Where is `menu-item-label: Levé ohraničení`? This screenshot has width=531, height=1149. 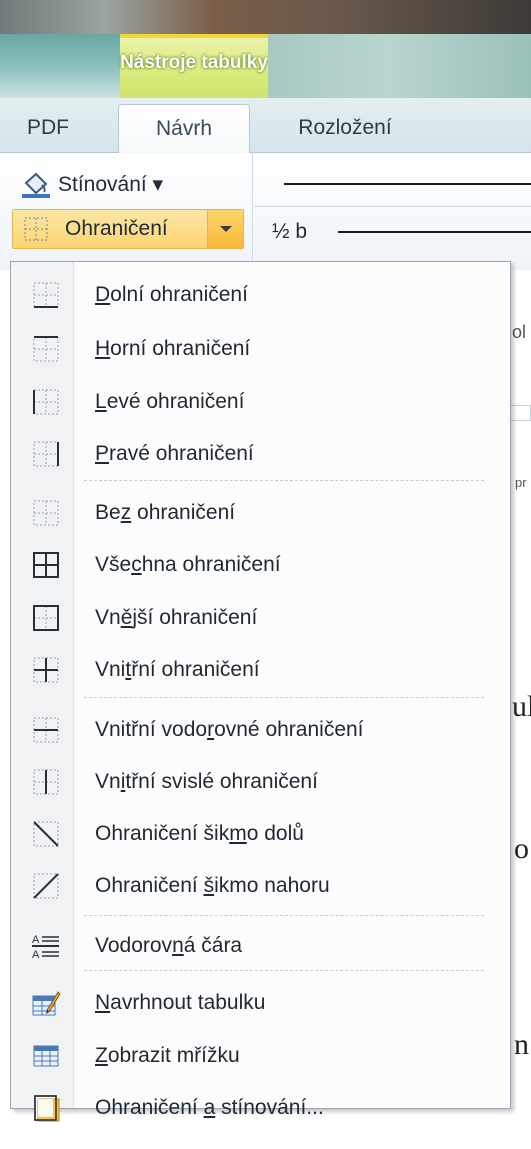 menu-item-label: Levé ohraničení is located at coordinates (170, 401).